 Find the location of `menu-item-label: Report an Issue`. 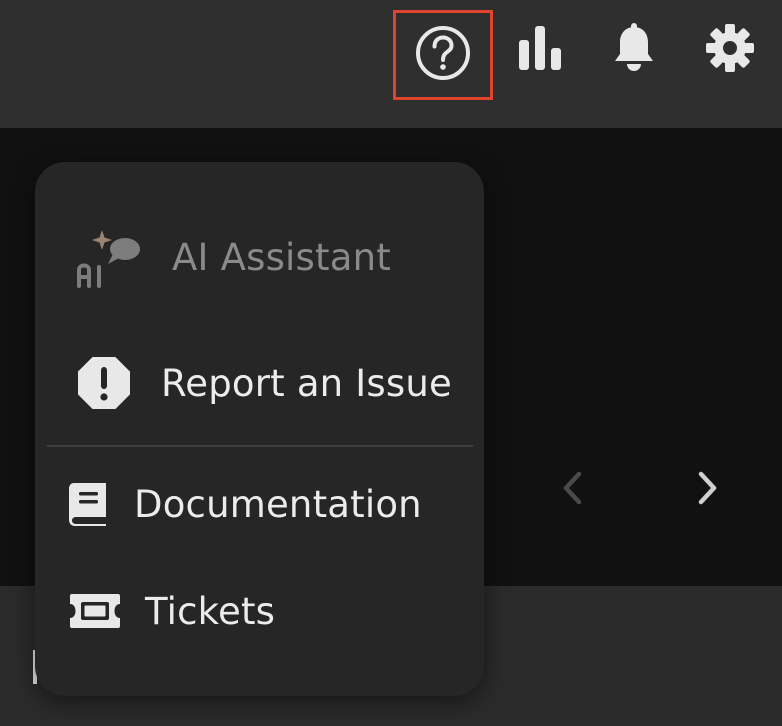

menu-item-label: Report an Issue is located at coordinates (306, 383).